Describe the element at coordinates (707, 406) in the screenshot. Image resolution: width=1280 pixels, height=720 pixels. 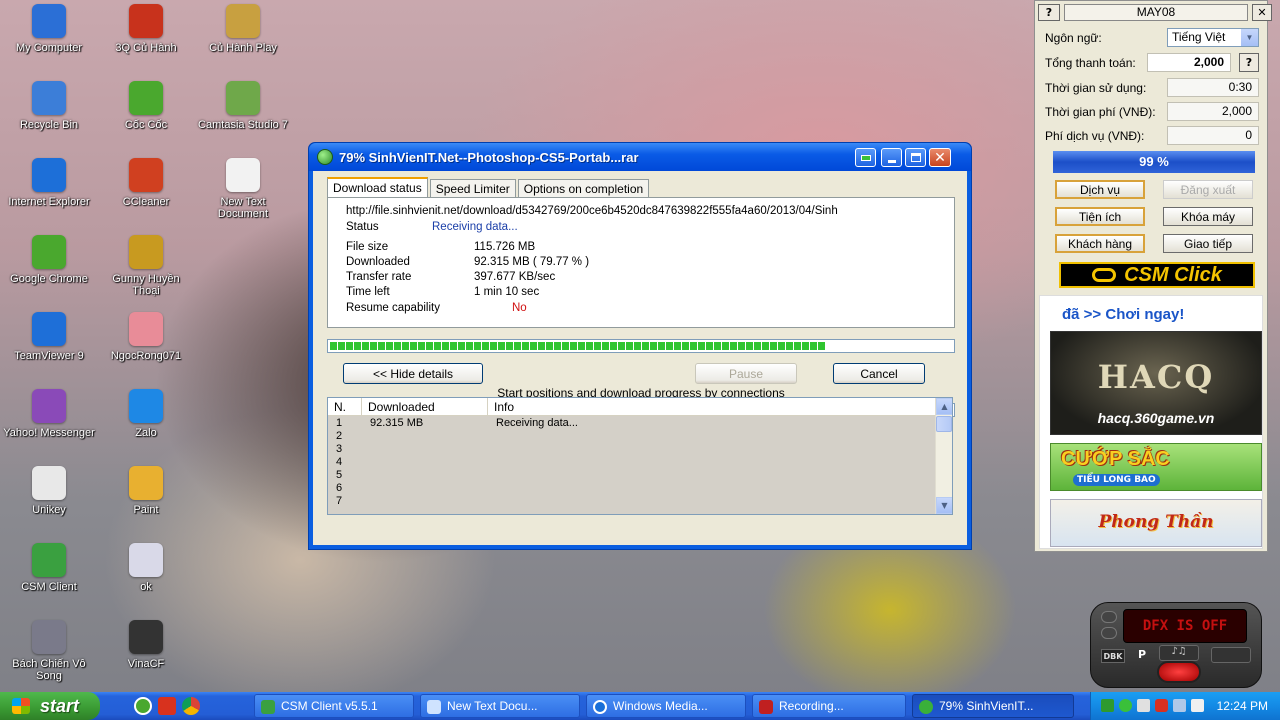
I see `column-info: Info` at that location.